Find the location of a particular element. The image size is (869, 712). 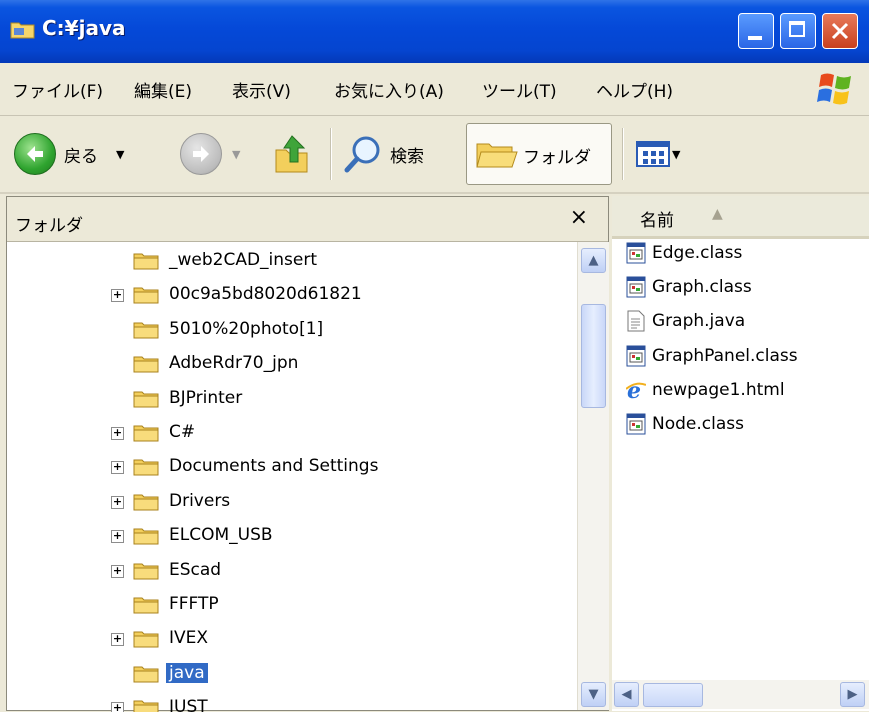

folders-button: フォルダ is located at coordinates (539, 154).